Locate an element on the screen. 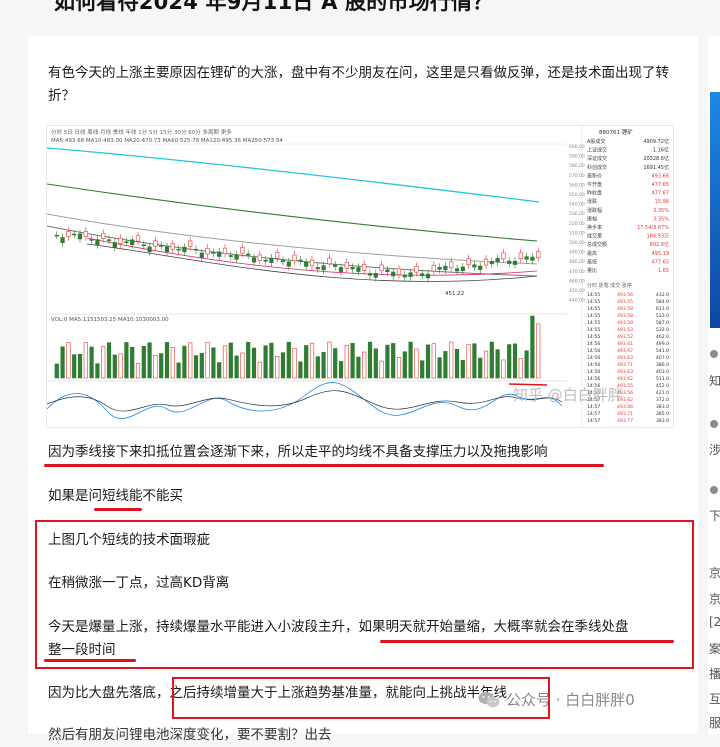 The width and height of the screenshot is (720, 747). panel-row-value: 495.19 is located at coordinates (661, 254).